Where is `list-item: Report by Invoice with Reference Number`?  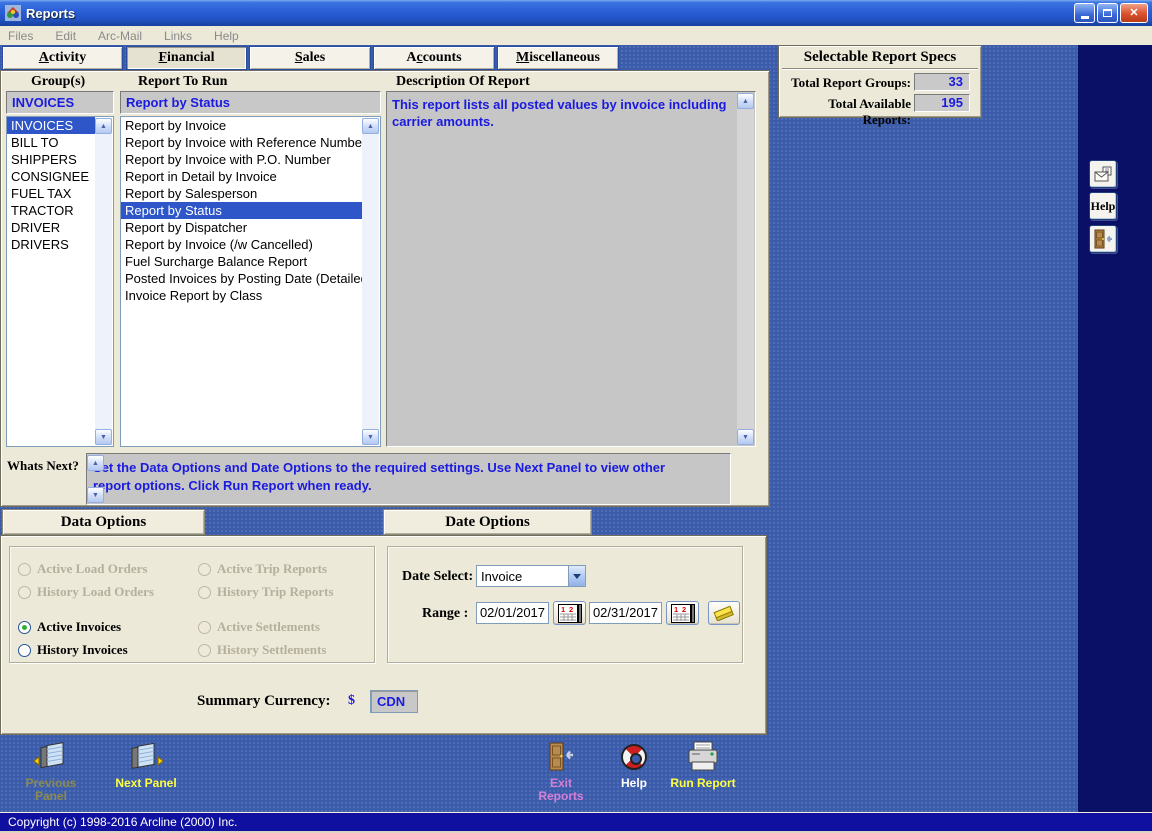
list-item: Report by Invoice with Reference Number is located at coordinates (243, 142).